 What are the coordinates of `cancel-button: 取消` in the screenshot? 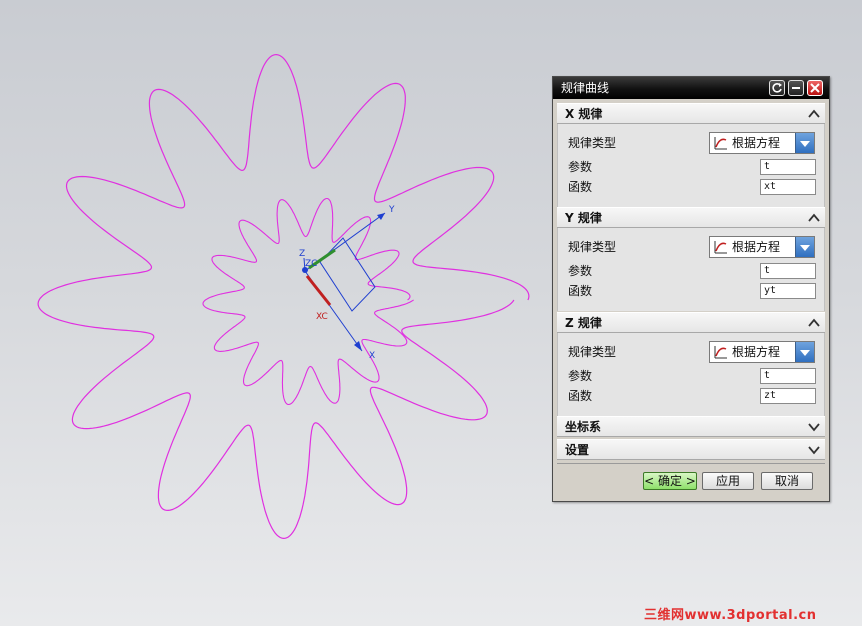 It's located at (787, 481).